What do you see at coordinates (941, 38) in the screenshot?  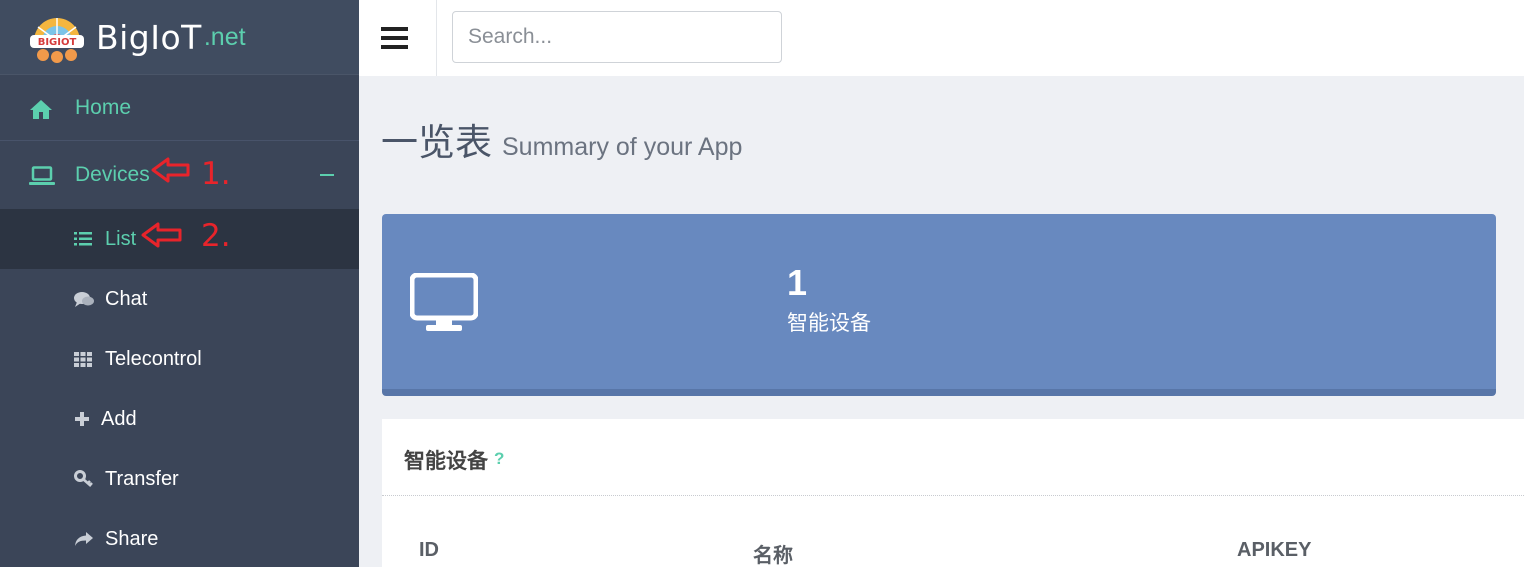 I see `topbar` at bounding box center [941, 38].